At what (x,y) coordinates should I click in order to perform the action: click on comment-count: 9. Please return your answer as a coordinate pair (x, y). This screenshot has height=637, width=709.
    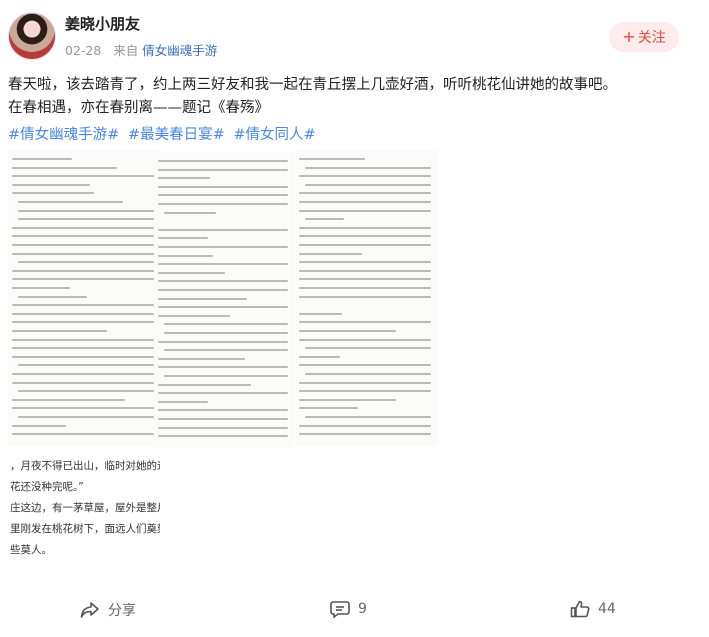
    Looking at the image, I should click on (362, 609).